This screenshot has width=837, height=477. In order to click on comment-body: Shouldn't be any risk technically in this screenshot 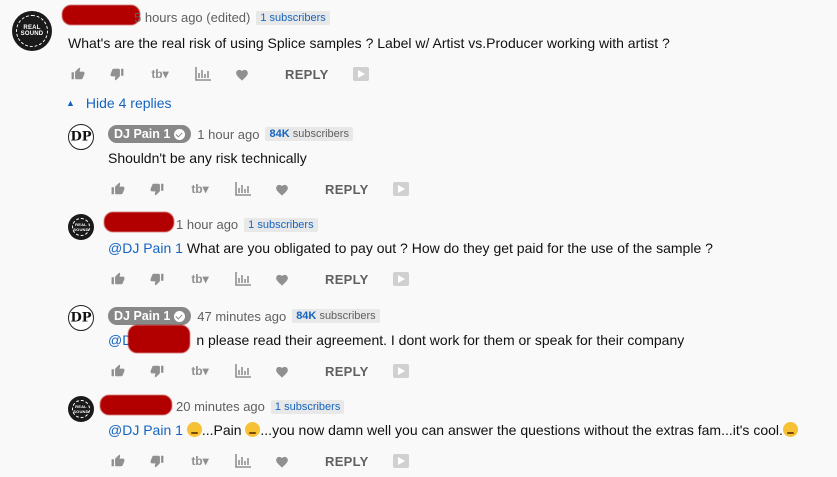, I will do `click(207, 158)`.